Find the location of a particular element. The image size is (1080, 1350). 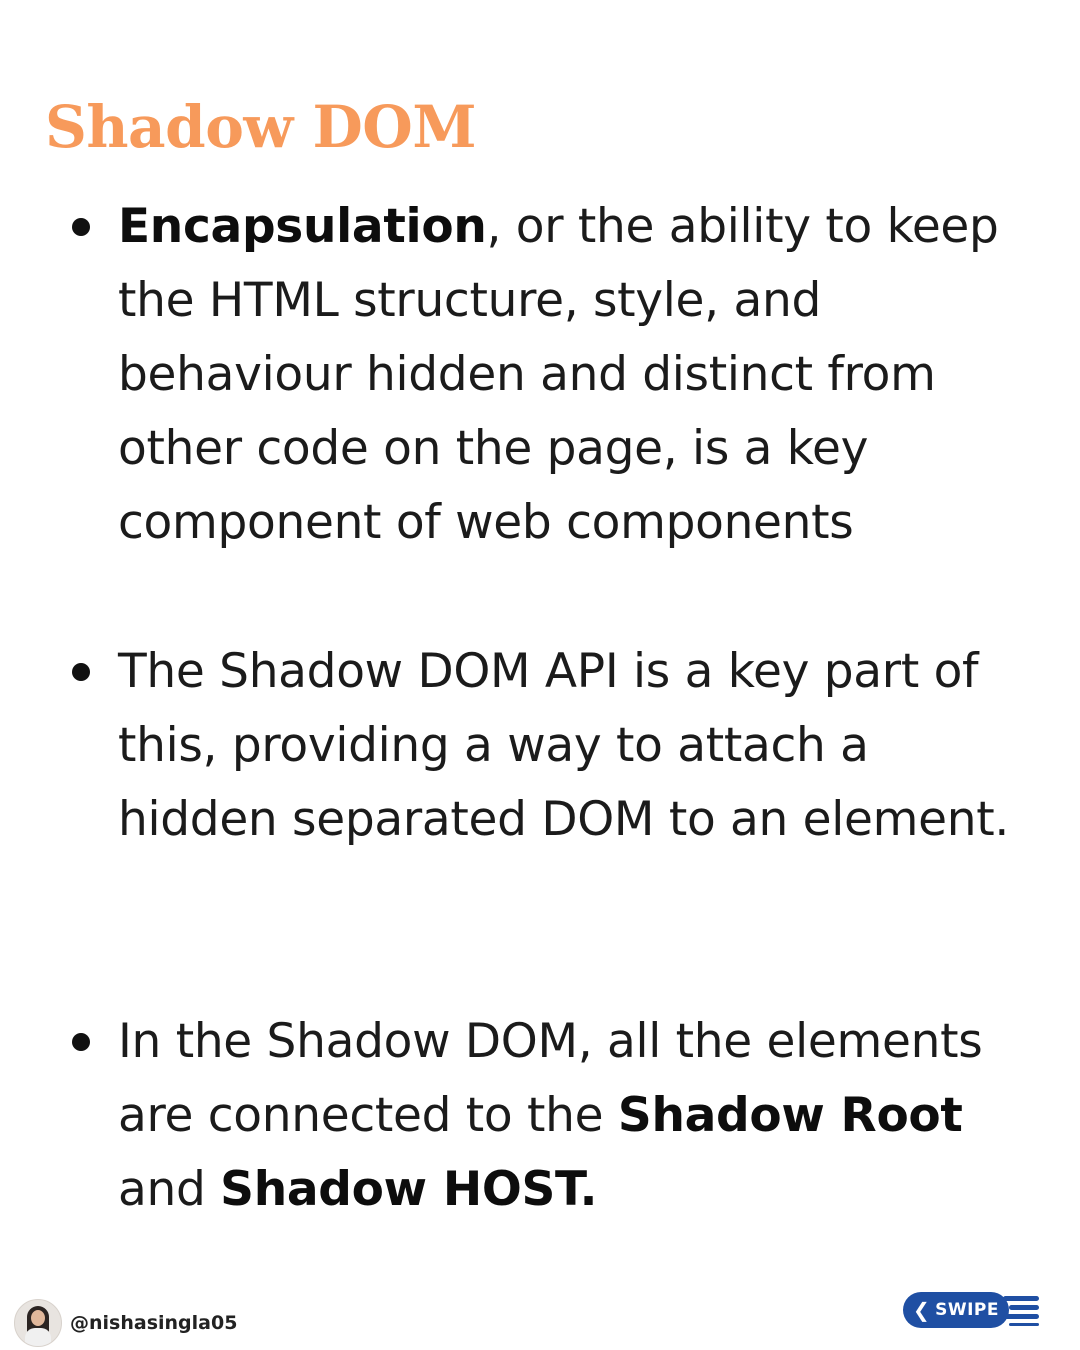

menu-lines-icon is located at coordinates (1021, 1311).